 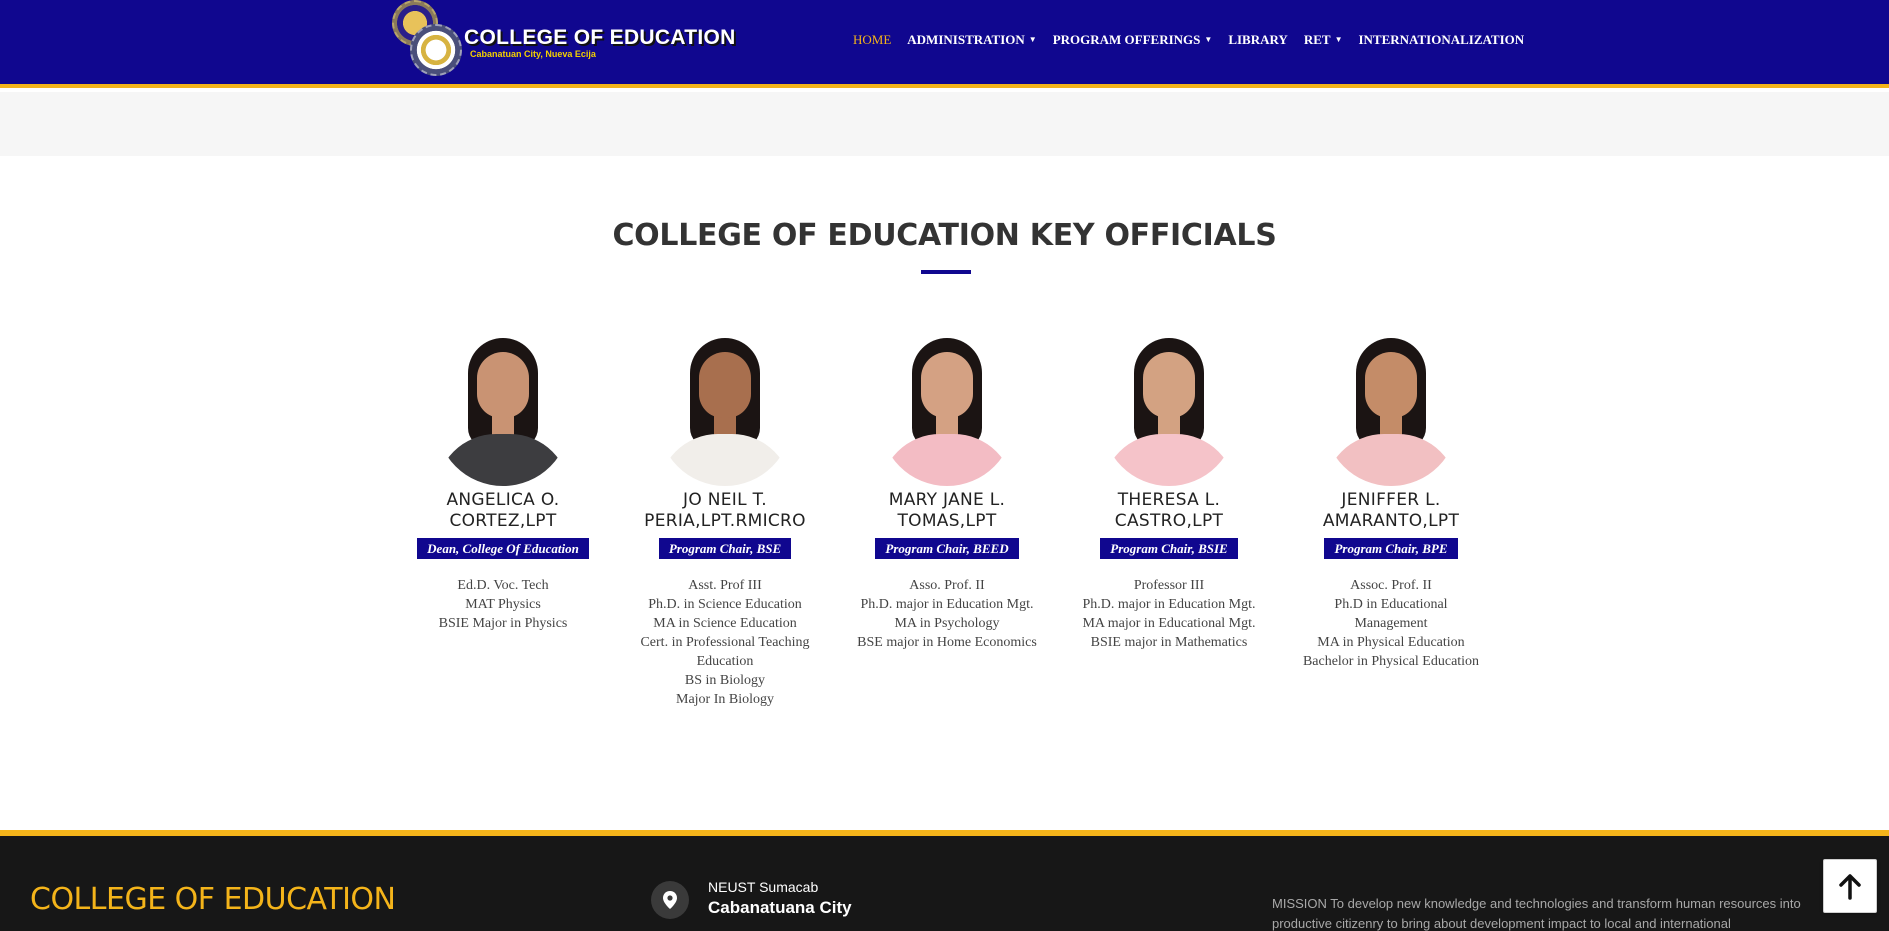 What do you see at coordinates (947, 623) in the screenshot?
I see `credential-line: MA in Psychology` at bounding box center [947, 623].